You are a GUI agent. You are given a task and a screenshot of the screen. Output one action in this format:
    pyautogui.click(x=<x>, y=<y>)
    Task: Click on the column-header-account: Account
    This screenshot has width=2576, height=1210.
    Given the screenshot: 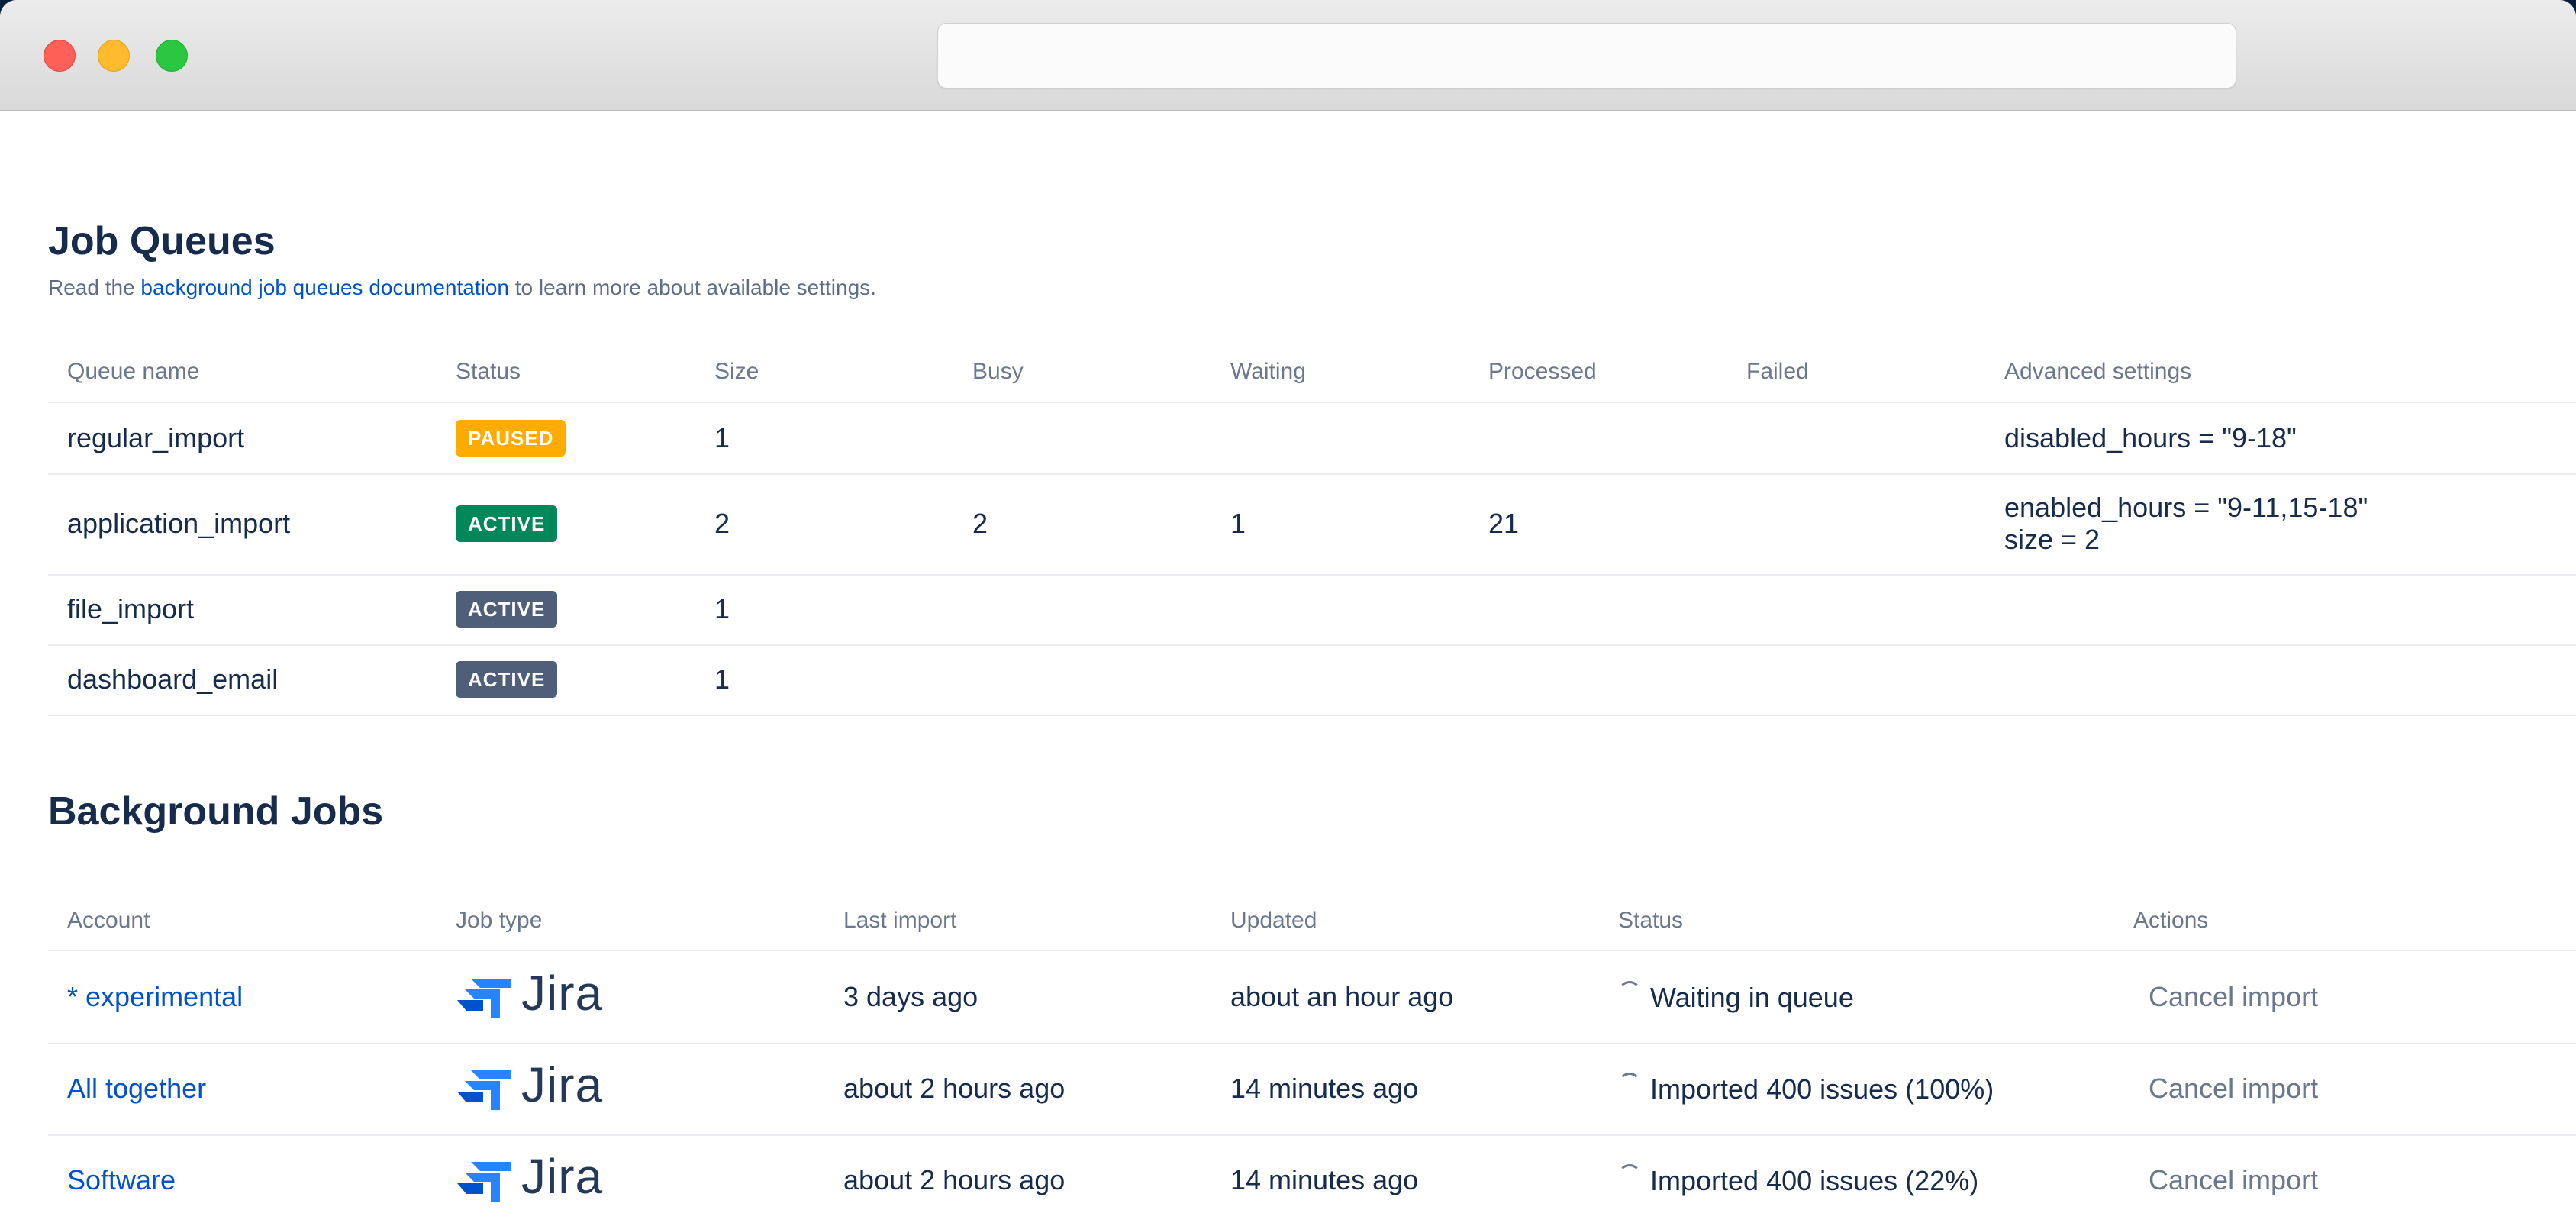 What is the action you would take?
    pyautogui.click(x=109, y=921)
    